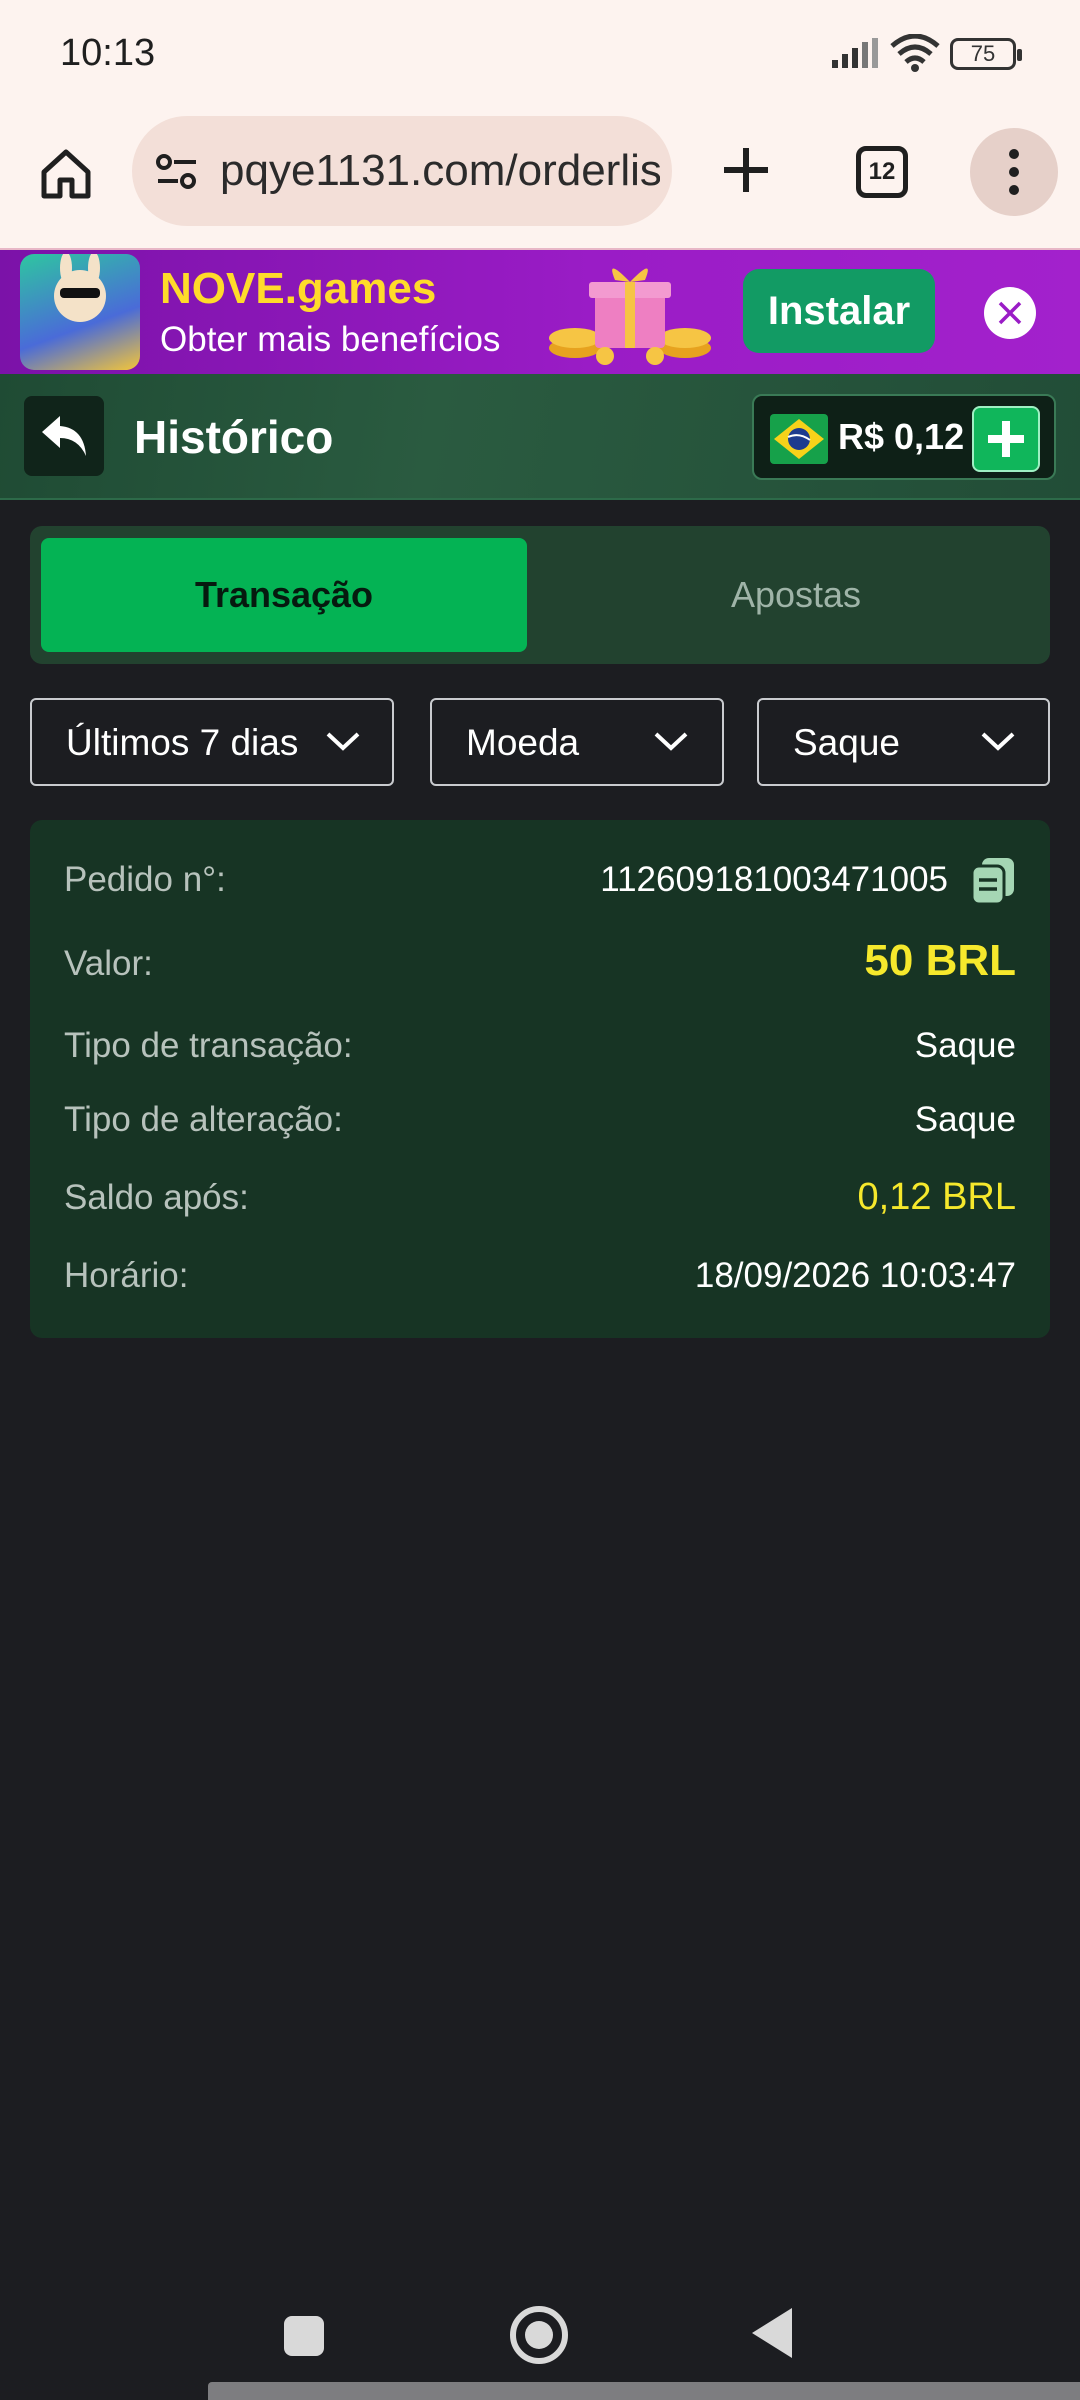 The image size is (1080, 2400). What do you see at coordinates (540, 1125) in the screenshot?
I see `change-type-row: Tipo de alteração: Saque` at bounding box center [540, 1125].